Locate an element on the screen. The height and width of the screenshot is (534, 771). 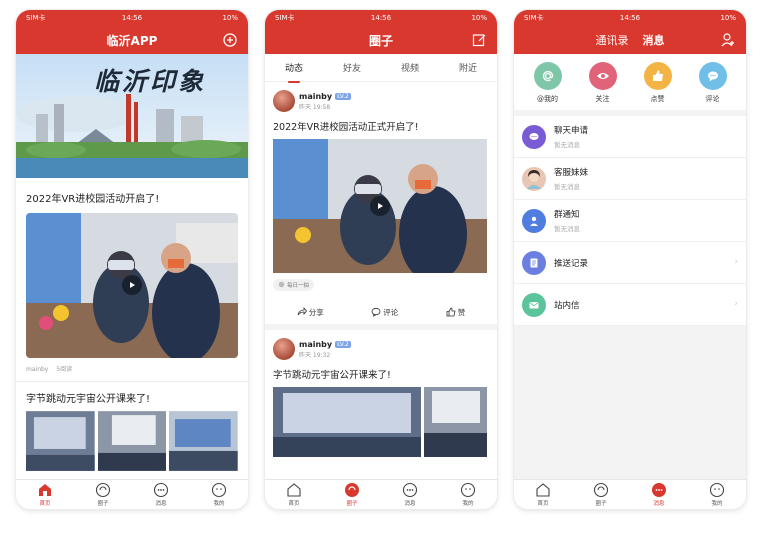
follow-shortcut: 关注 is located at coordinates (602, 83).